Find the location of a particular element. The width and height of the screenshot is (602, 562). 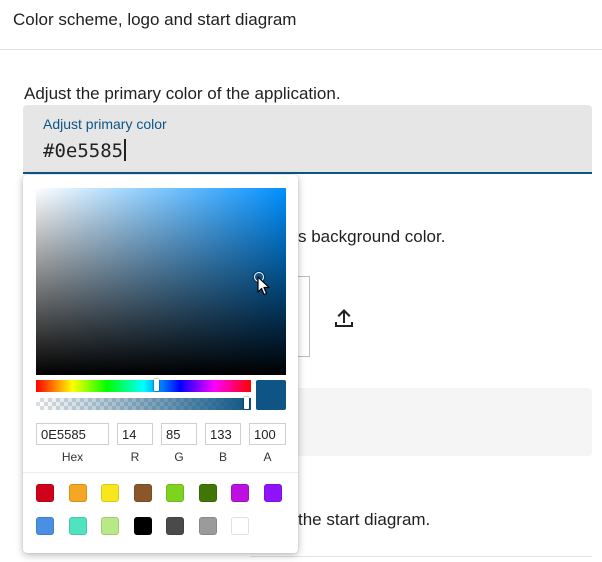

divider is located at coordinates (421, 556).